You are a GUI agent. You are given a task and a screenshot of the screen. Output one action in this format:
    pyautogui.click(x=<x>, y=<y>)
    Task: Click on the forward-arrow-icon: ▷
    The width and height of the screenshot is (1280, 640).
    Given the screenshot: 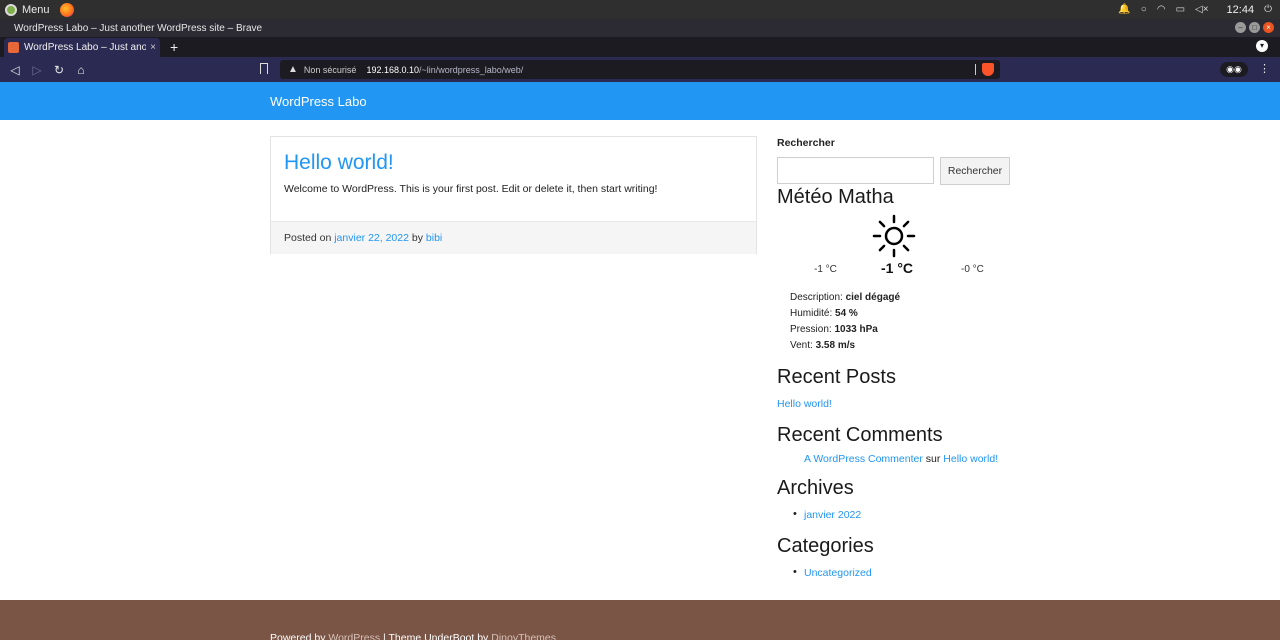 What is the action you would take?
    pyautogui.click(x=37, y=70)
    